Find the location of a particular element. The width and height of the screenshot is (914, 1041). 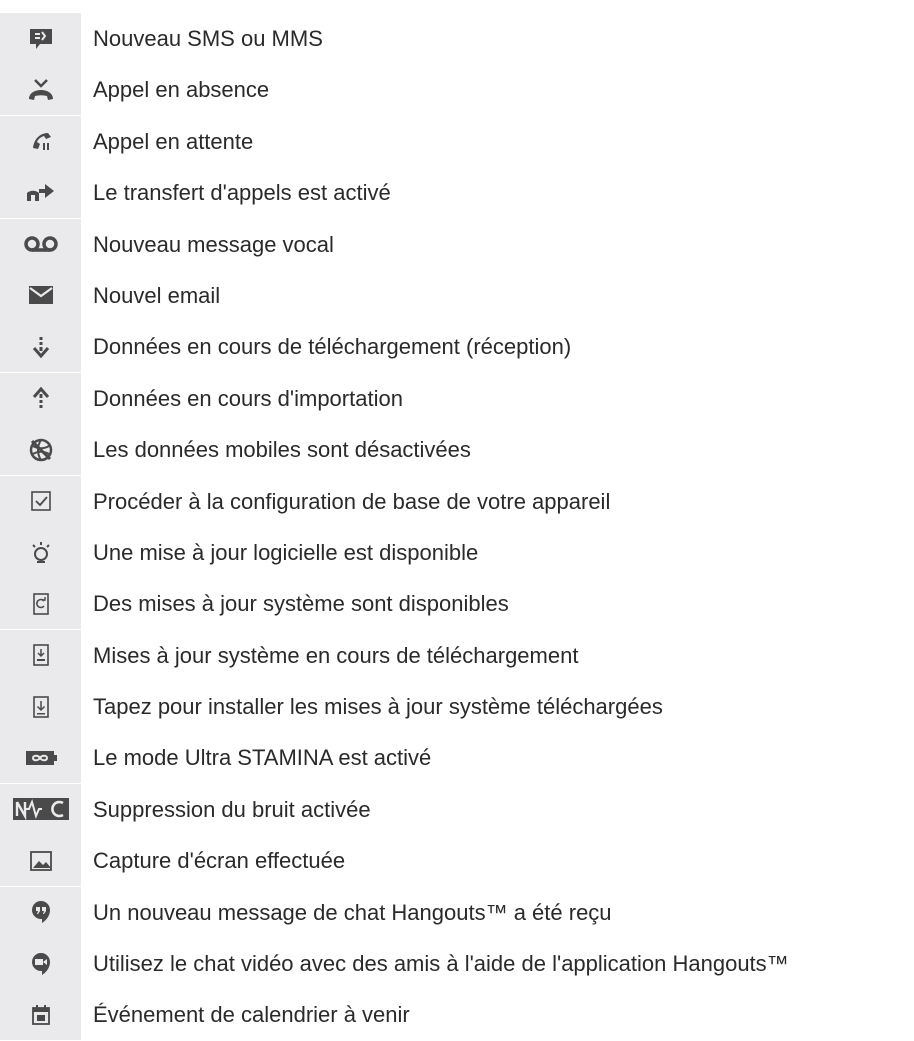

noise-cancel-icon is located at coordinates (40, 809).